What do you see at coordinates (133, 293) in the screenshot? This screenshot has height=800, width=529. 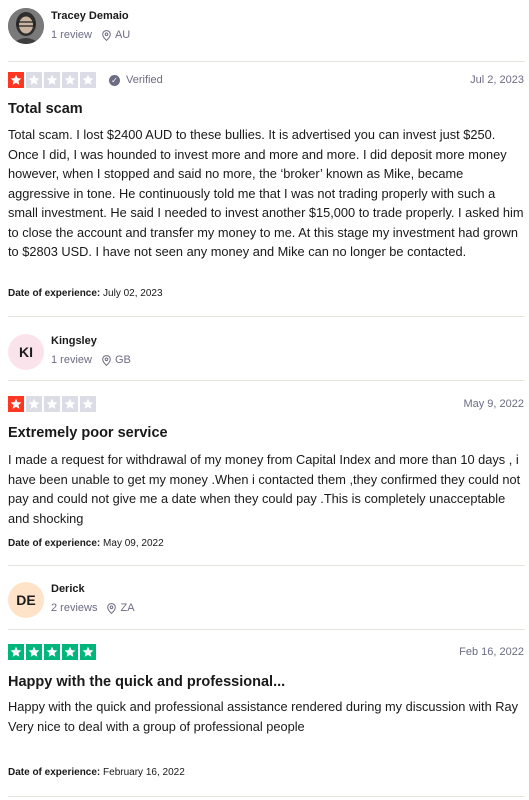 I see `experience-date: July 02, 2023` at bounding box center [133, 293].